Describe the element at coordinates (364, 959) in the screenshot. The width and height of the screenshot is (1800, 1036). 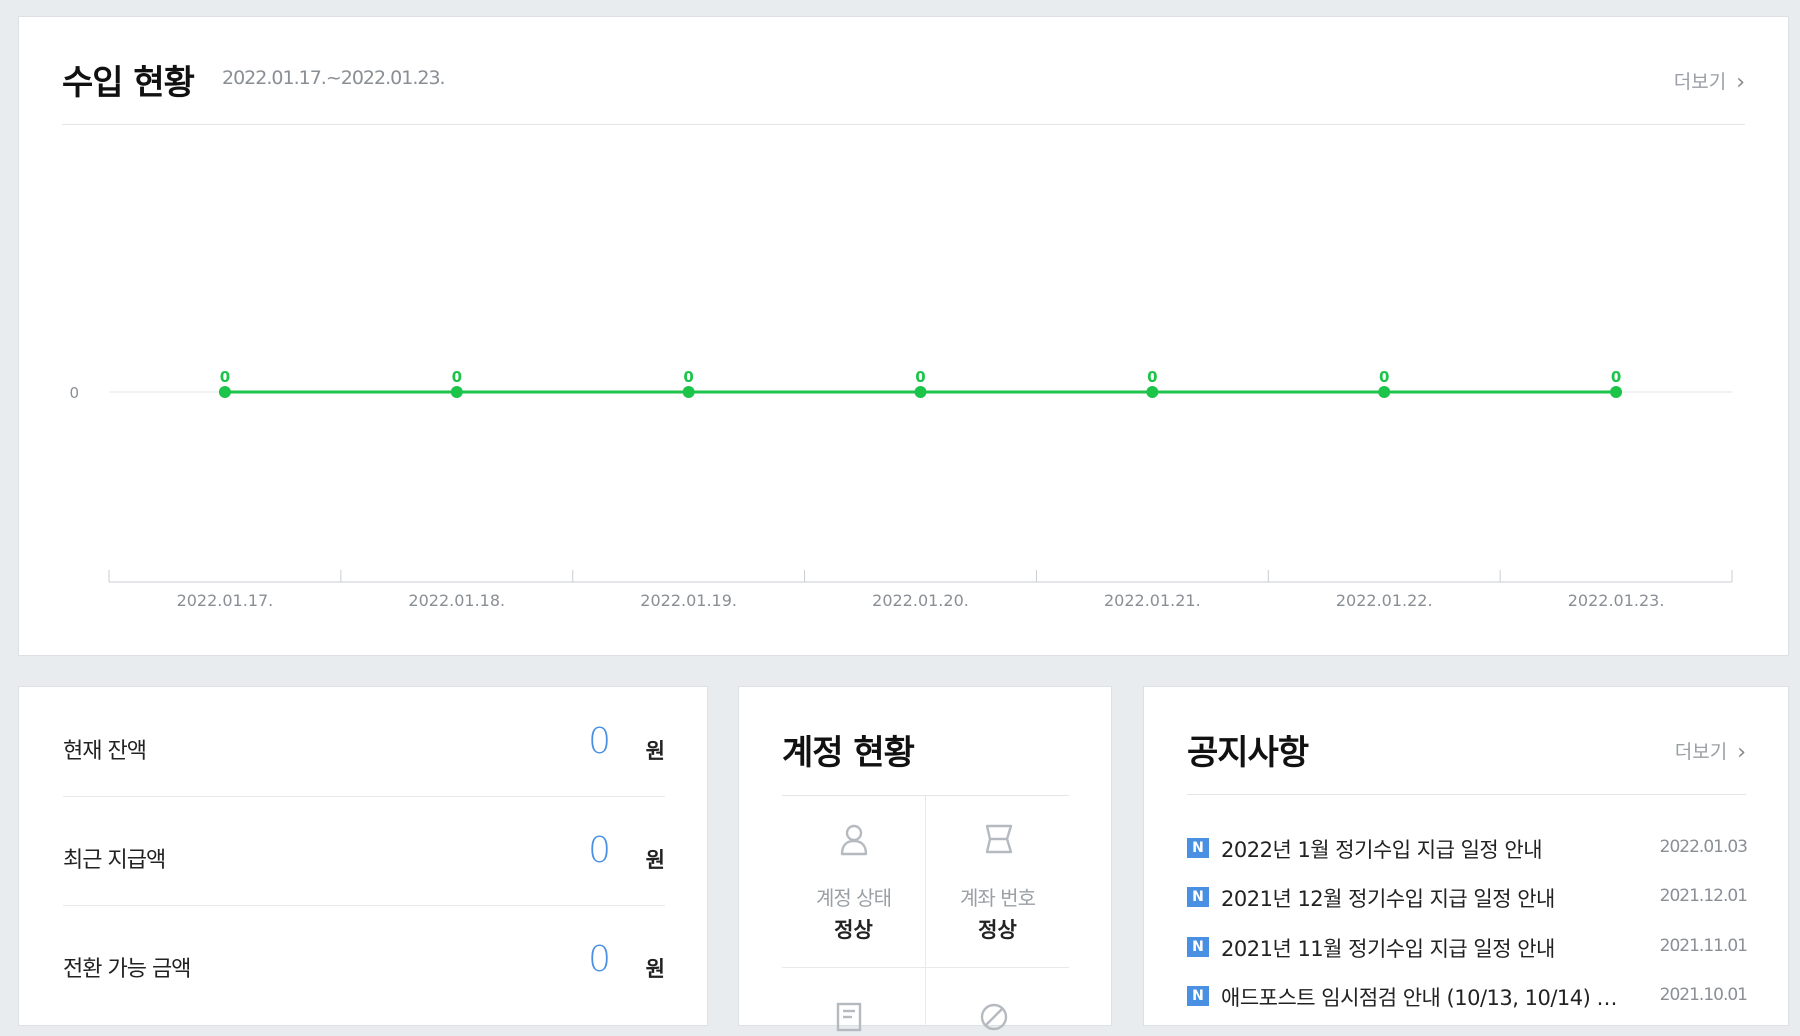
I see `balance-row-convertible: 전환 가능 금액 0 원` at that location.